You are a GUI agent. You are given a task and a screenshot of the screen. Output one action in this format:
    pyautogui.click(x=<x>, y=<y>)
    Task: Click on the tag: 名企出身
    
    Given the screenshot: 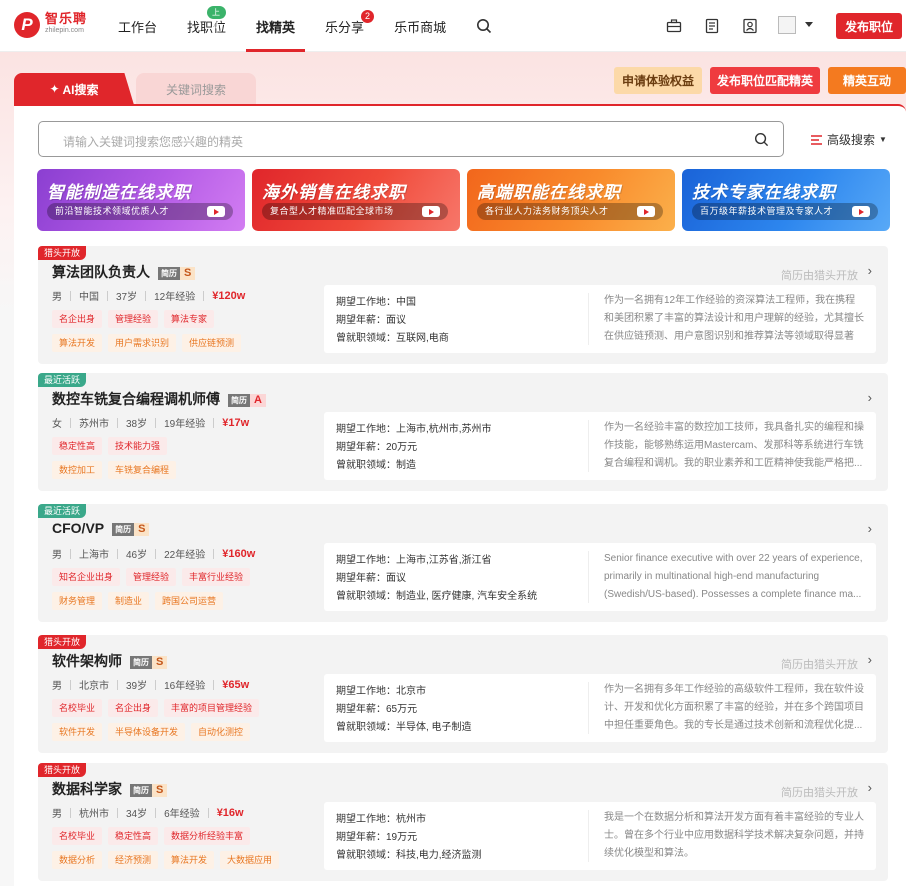 What is the action you would take?
    pyautogui.click(x=133, y=708)
    